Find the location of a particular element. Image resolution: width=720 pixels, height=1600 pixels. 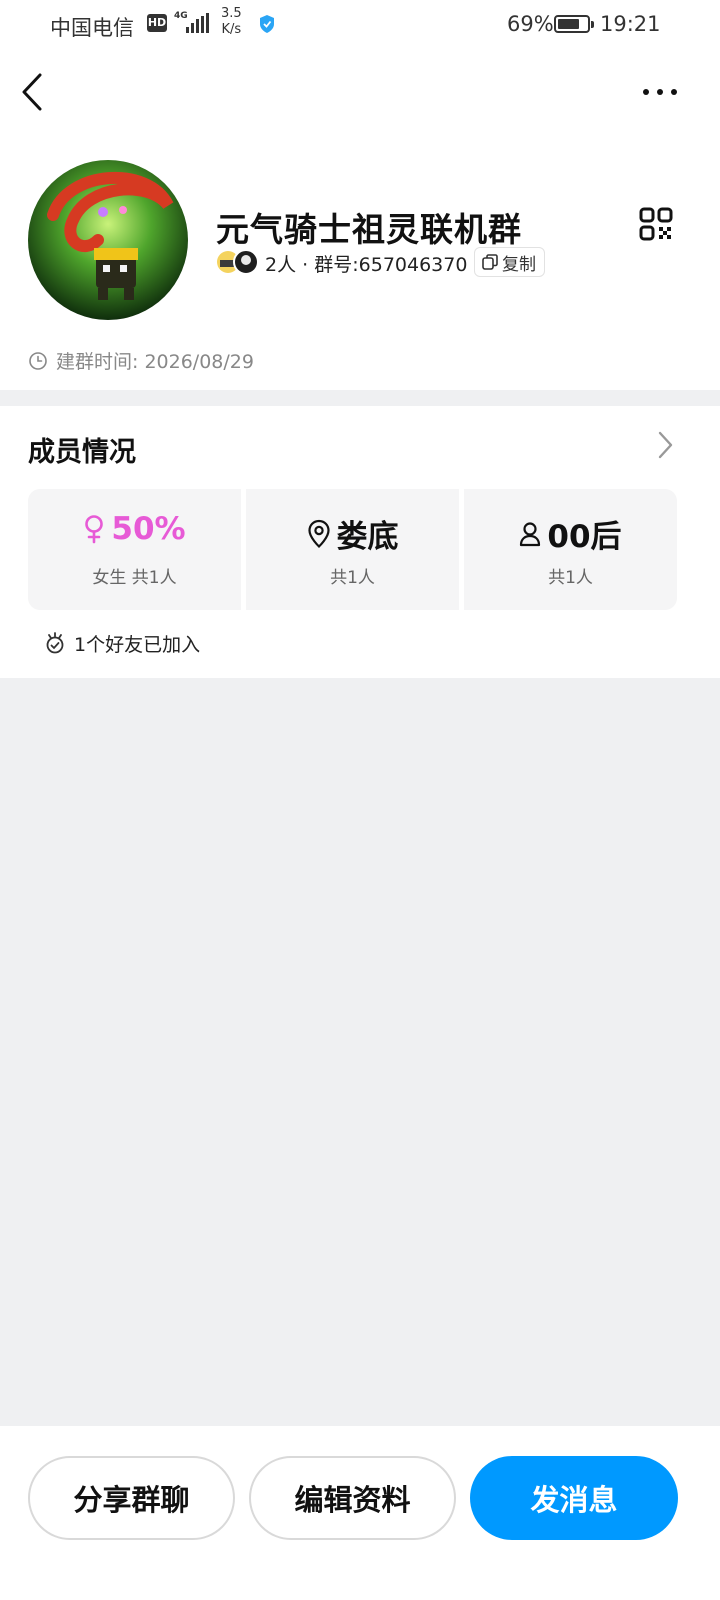

stat-value: 50% is located at coordinates (148, 529).